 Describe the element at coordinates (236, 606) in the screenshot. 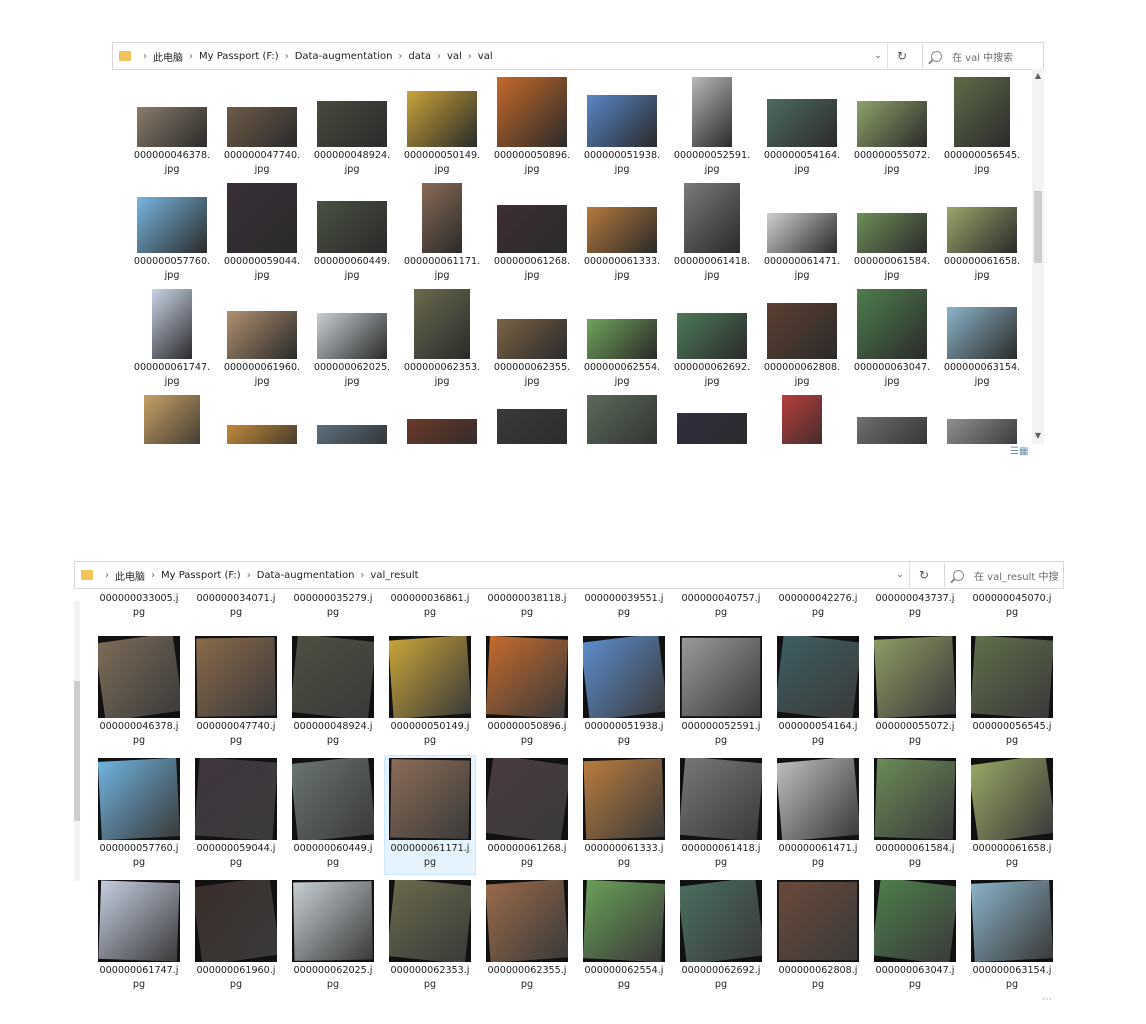

I see `file-item-partial: 000000034071.j pg` at that location.